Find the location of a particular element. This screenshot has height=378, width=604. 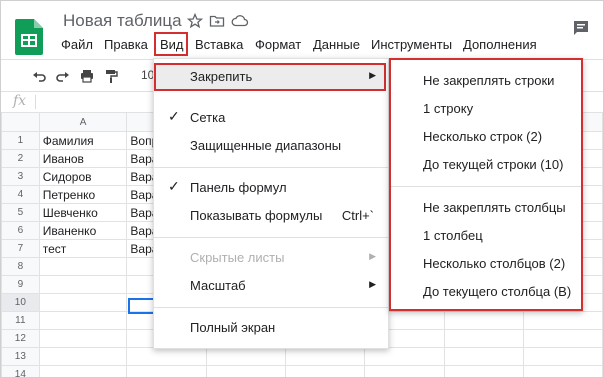

submenu-item-up-to-current-row: До текущей строки (10) is located at coordinates (486, 165).